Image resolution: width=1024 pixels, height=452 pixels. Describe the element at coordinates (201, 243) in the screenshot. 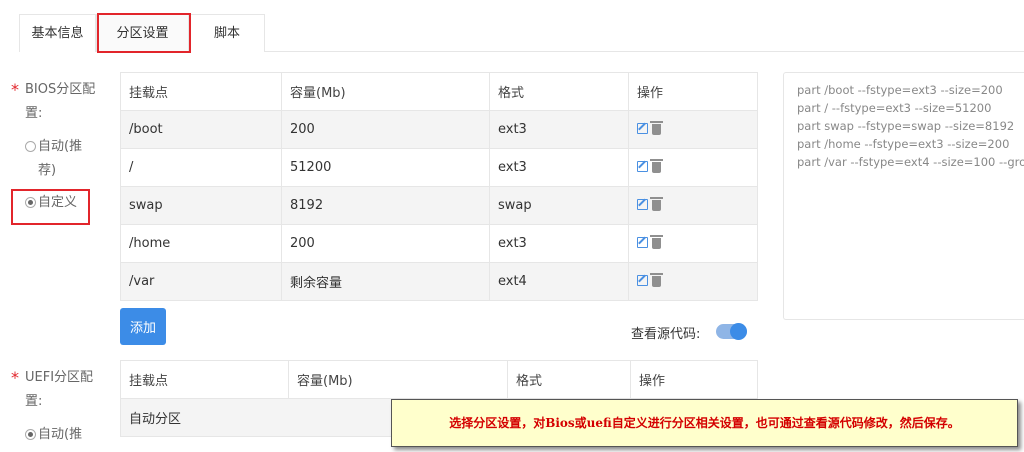

I see `cell-mount: /home` at that location.